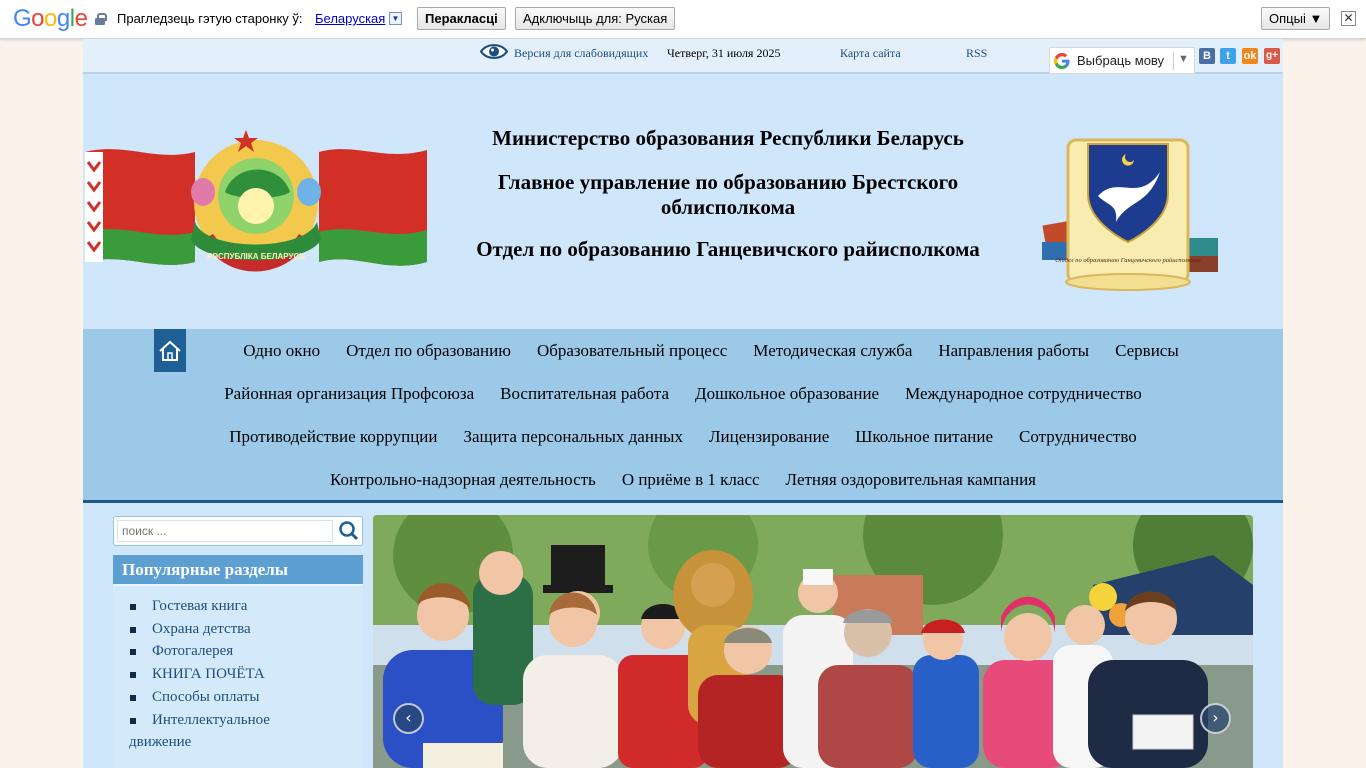 The width and height of the screenshot is (1366, 768). Describe the element at coordinates (1147, 351) in the screenshot. I see `nav-item-services: Сервисы` at that location.